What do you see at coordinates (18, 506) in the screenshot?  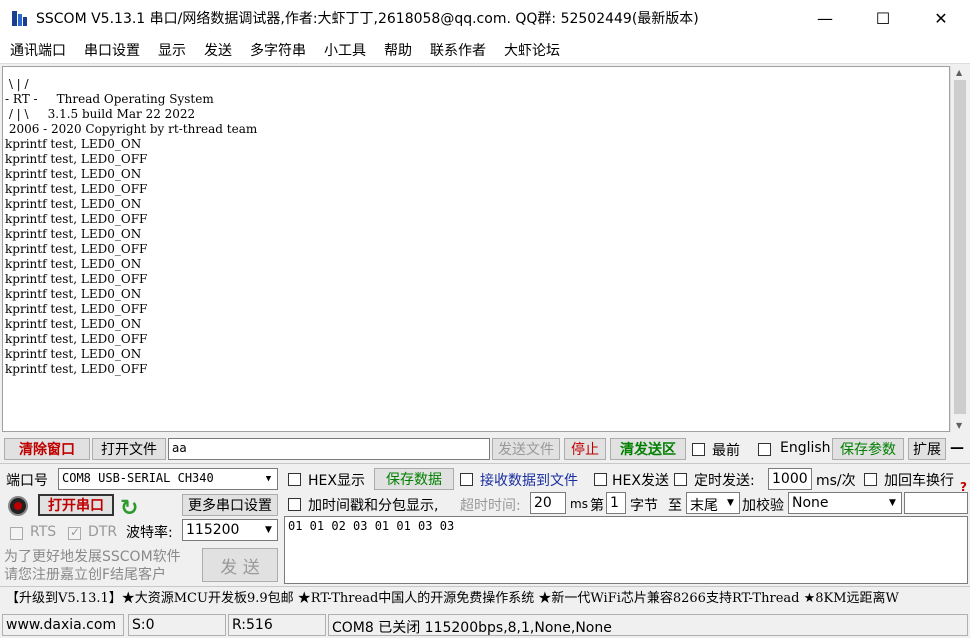 I see `port-status-icon` at bounding box center [18, 506].